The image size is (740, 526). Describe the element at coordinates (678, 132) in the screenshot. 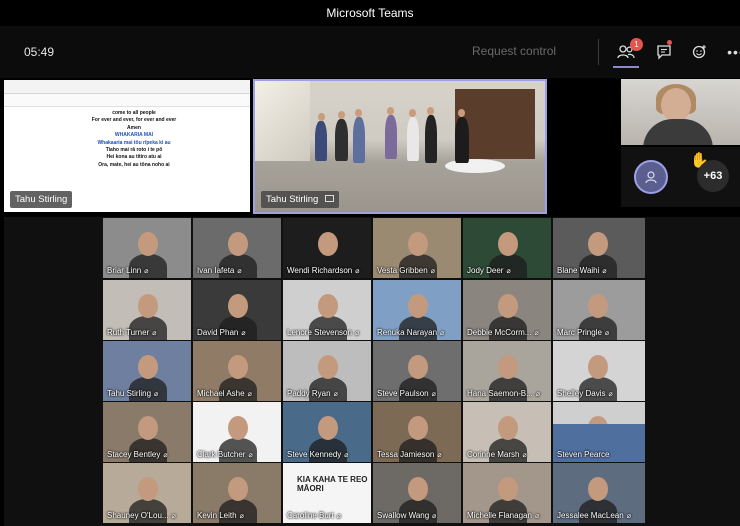

I see `self-body` at that location.